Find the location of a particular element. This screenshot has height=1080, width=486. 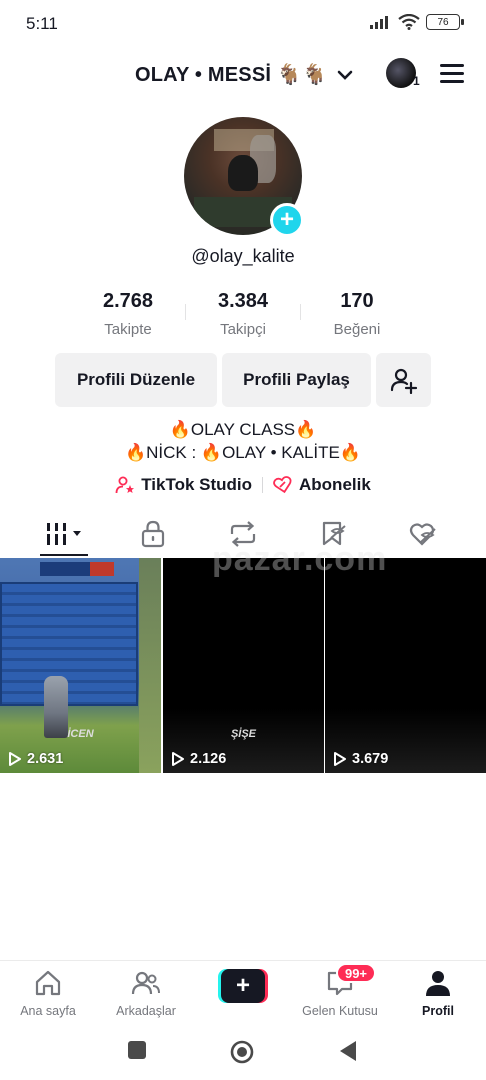

nav-home-label: Ana sayfa is located at coordinates (48, 1011).